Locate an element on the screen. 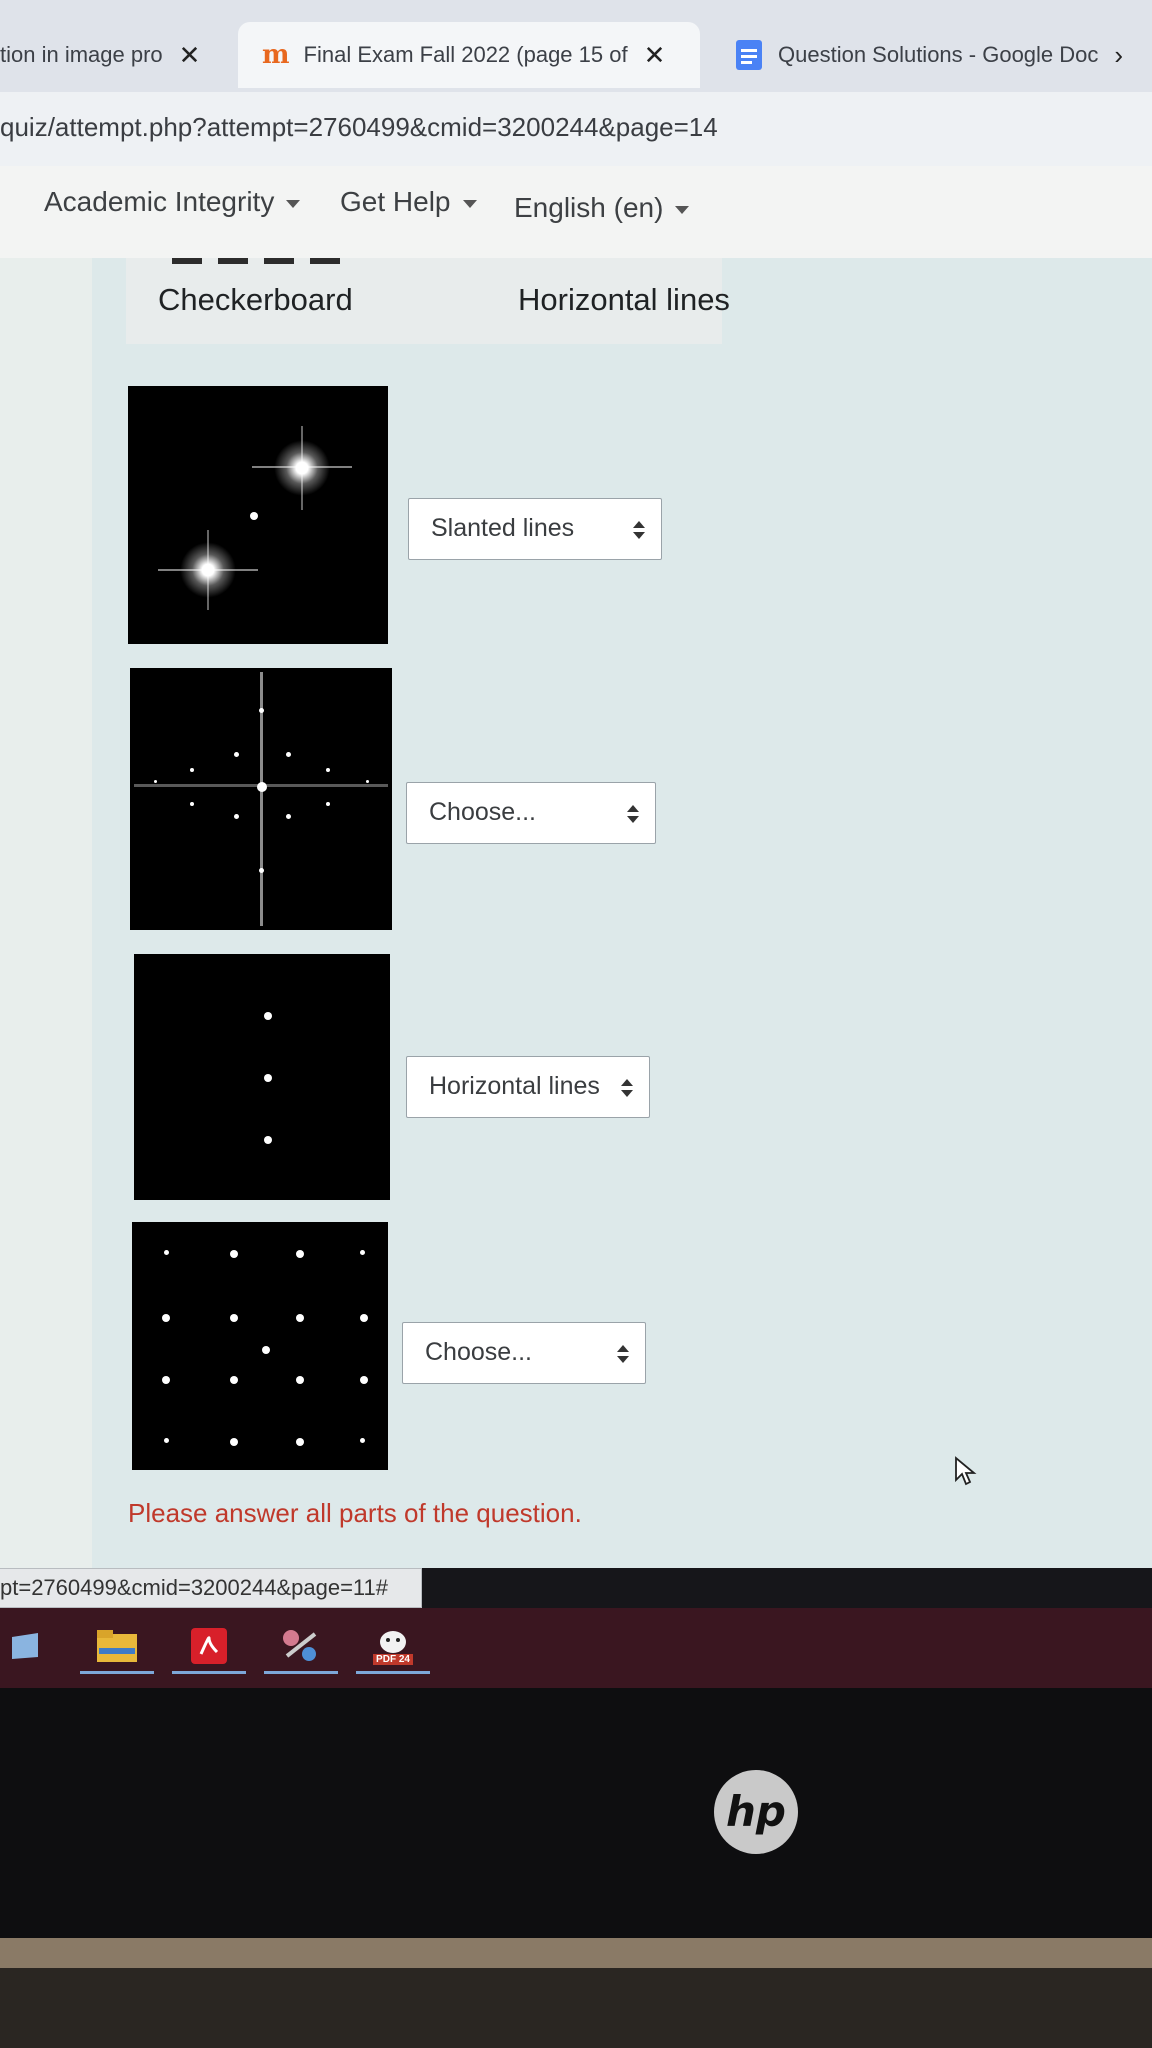  tab-google-doc: Question Solutions - Google Doc › is located at coordinates (932, 55).